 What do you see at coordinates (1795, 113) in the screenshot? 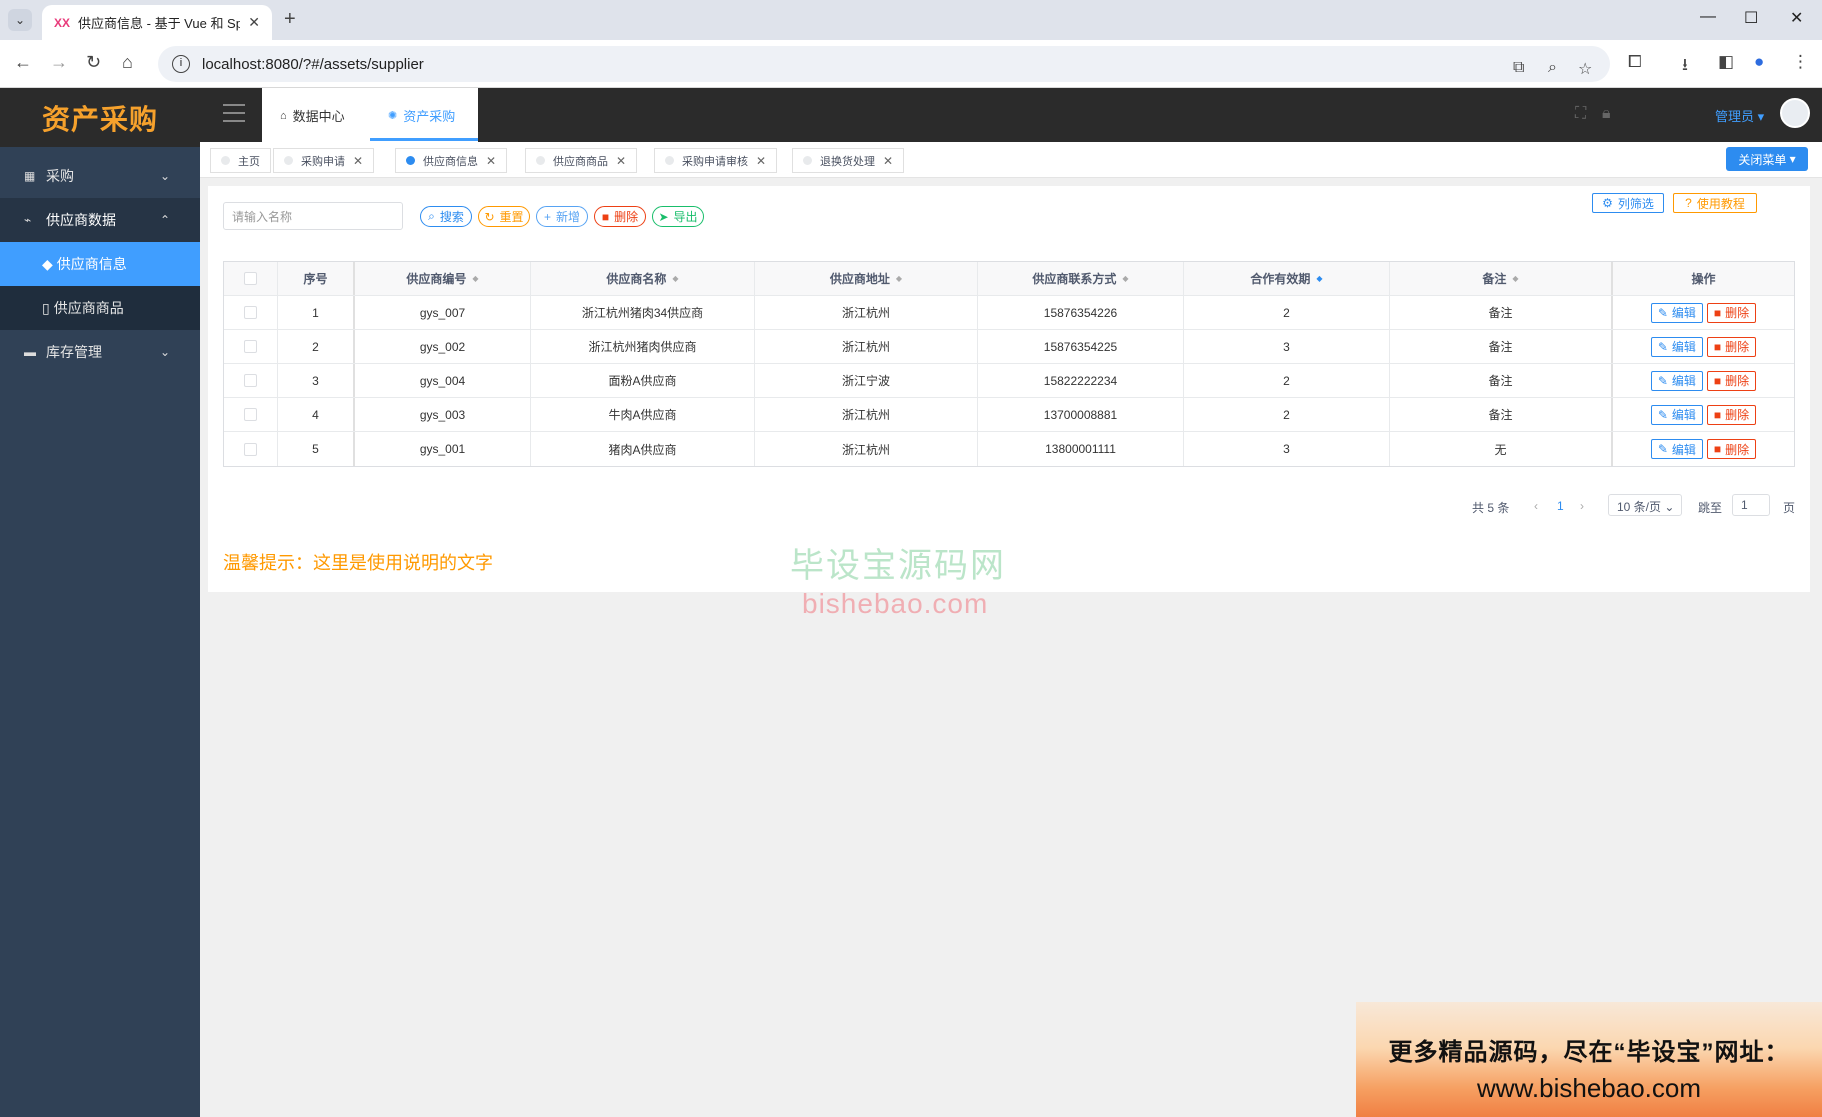
I see `avatar` at bounding box center [1795, 113].